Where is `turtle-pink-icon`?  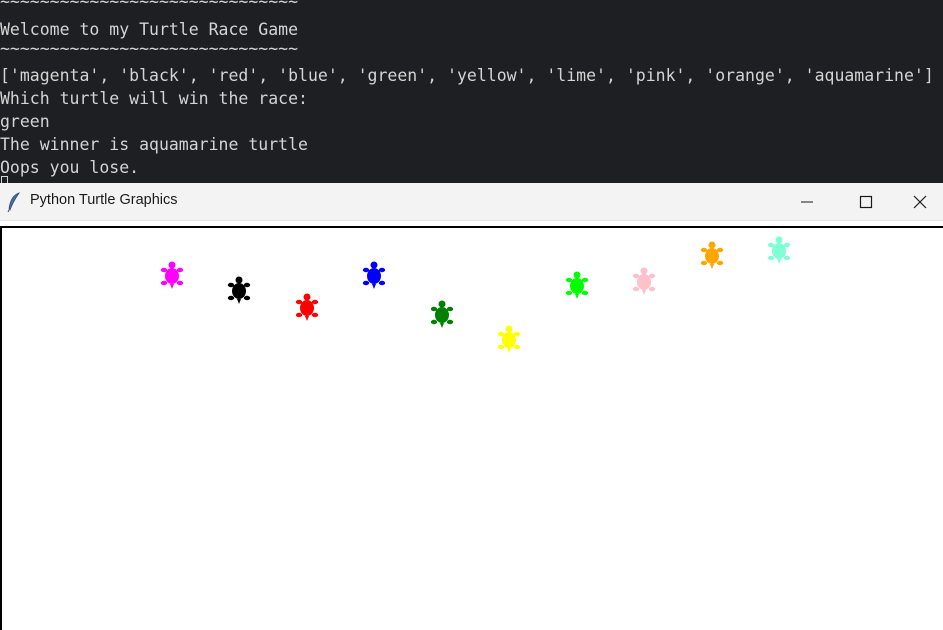 turtle-pink-icon is located at coordinates (644, 281).